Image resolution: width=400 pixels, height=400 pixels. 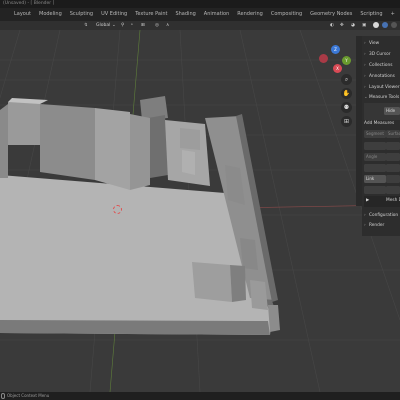 I want to click on tab-uv-editing: UV Editing, so click(x=114, y=14).